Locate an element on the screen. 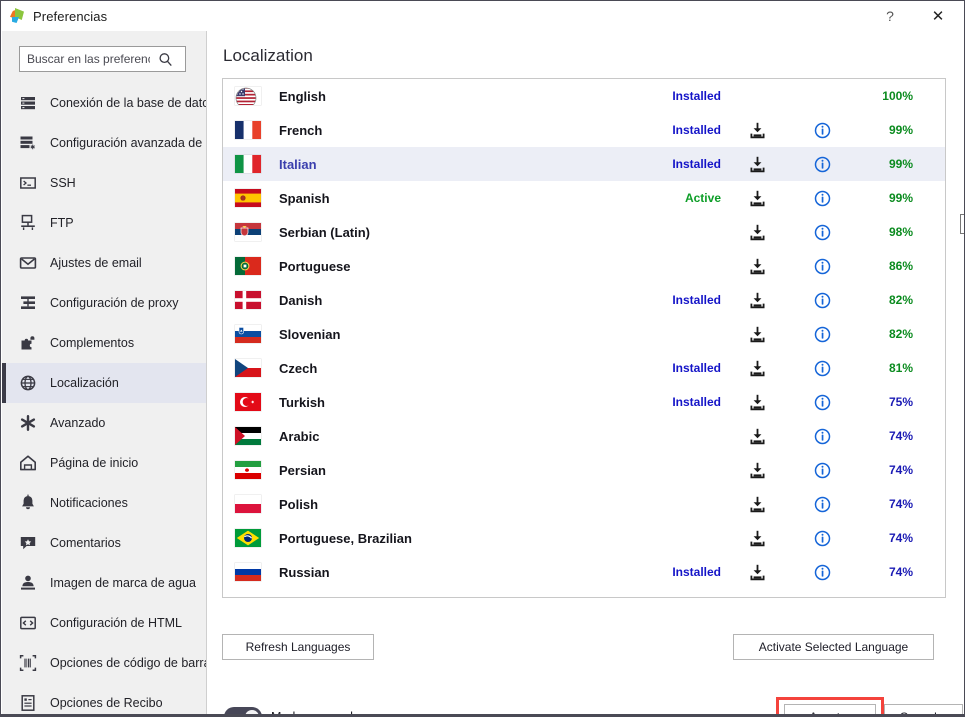 This screenshot has height=717, width=965. leaf-logo-icon is located at coordinates (18, 16).